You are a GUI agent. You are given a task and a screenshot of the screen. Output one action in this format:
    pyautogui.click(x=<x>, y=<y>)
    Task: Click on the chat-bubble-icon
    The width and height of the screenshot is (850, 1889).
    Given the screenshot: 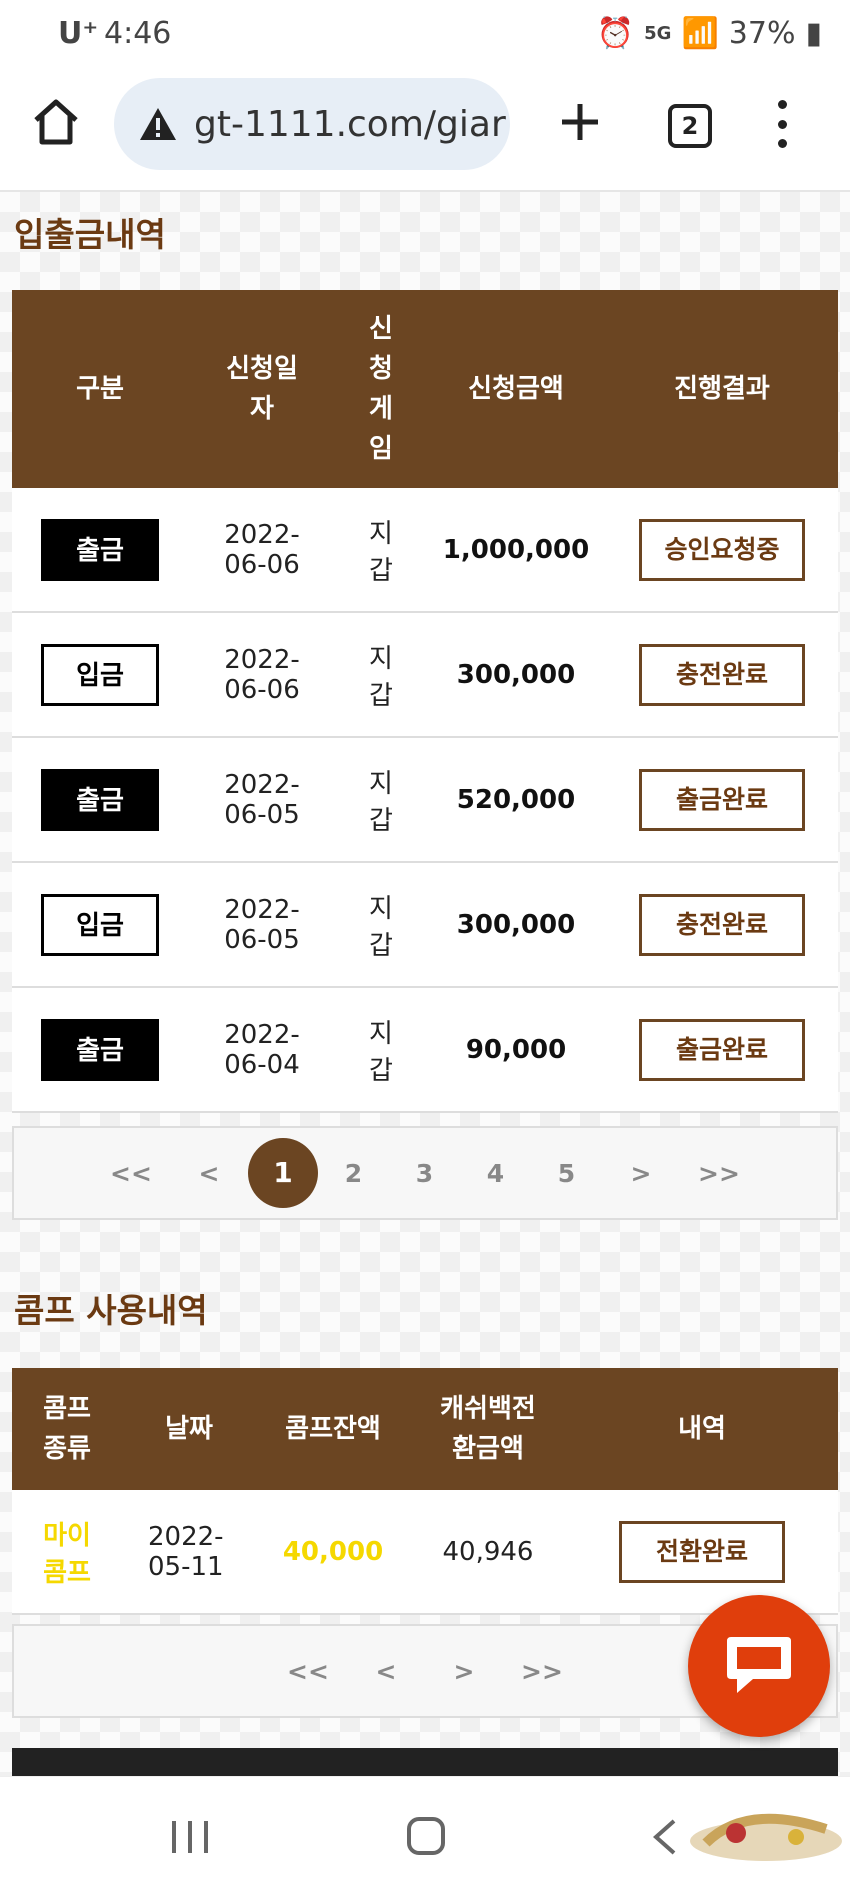 What is the action you would take?
    pyautogui.click(x=759, y=1665)
    